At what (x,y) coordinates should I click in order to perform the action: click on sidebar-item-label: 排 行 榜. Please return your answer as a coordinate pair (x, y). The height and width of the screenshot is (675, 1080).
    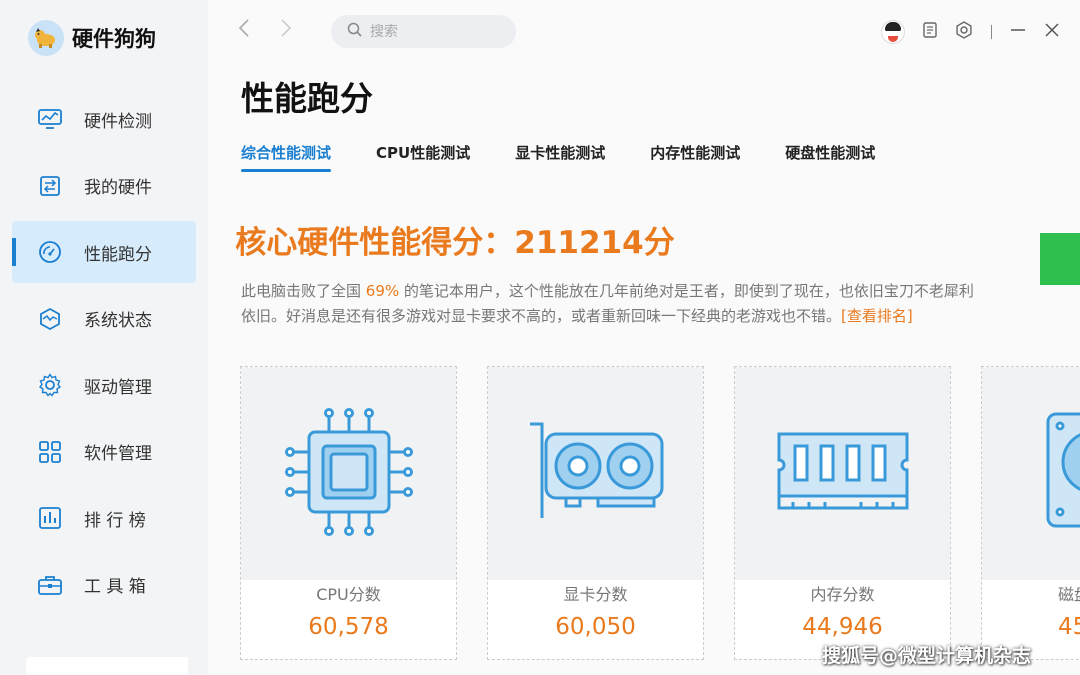
    Looking at the image, I should click on (115, 520).